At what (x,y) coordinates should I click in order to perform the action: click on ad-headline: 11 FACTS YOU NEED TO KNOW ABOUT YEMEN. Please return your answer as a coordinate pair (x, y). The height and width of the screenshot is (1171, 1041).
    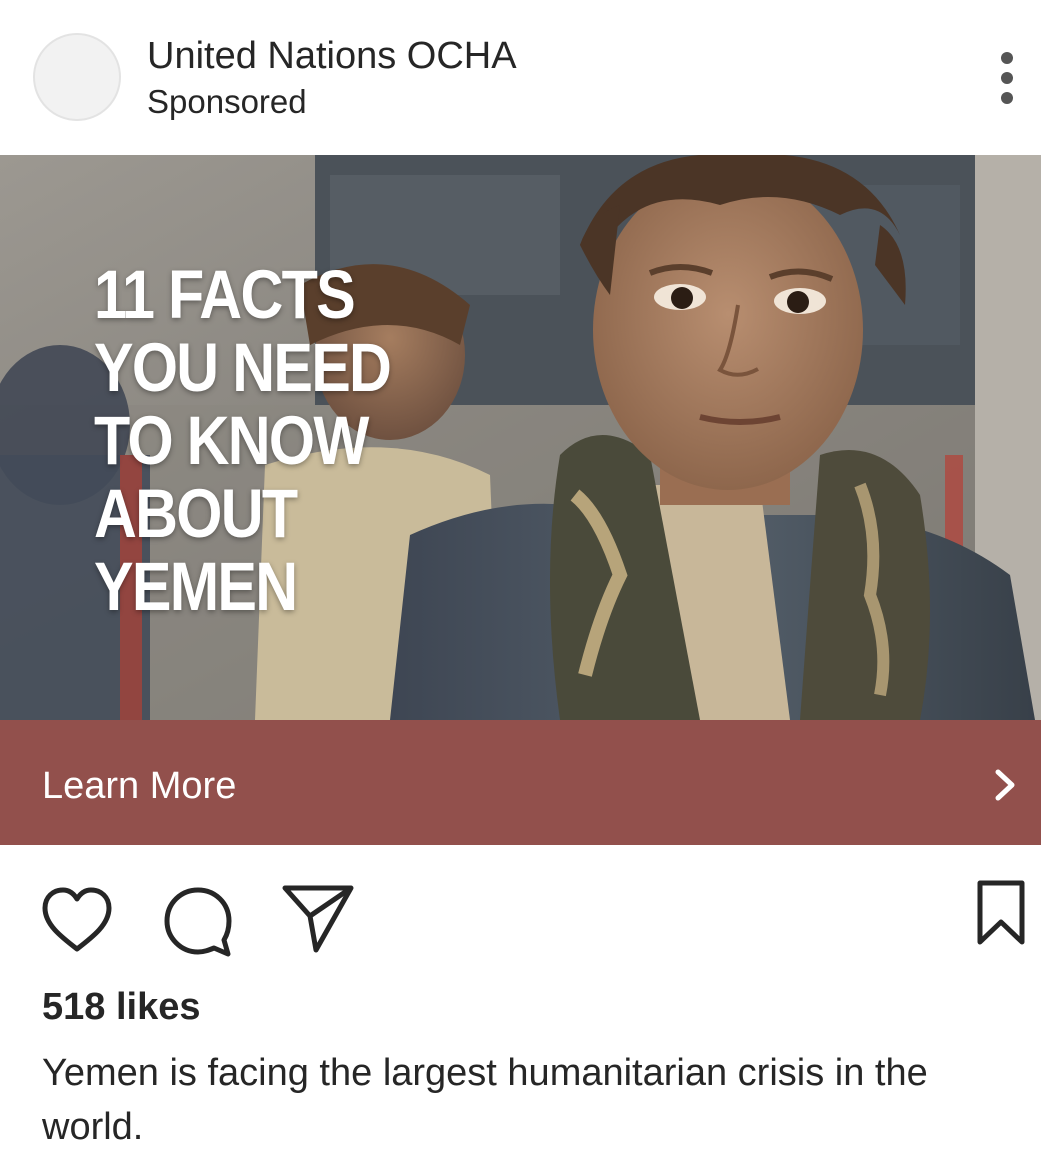
    Looking at the image, I should click on (243, 440).